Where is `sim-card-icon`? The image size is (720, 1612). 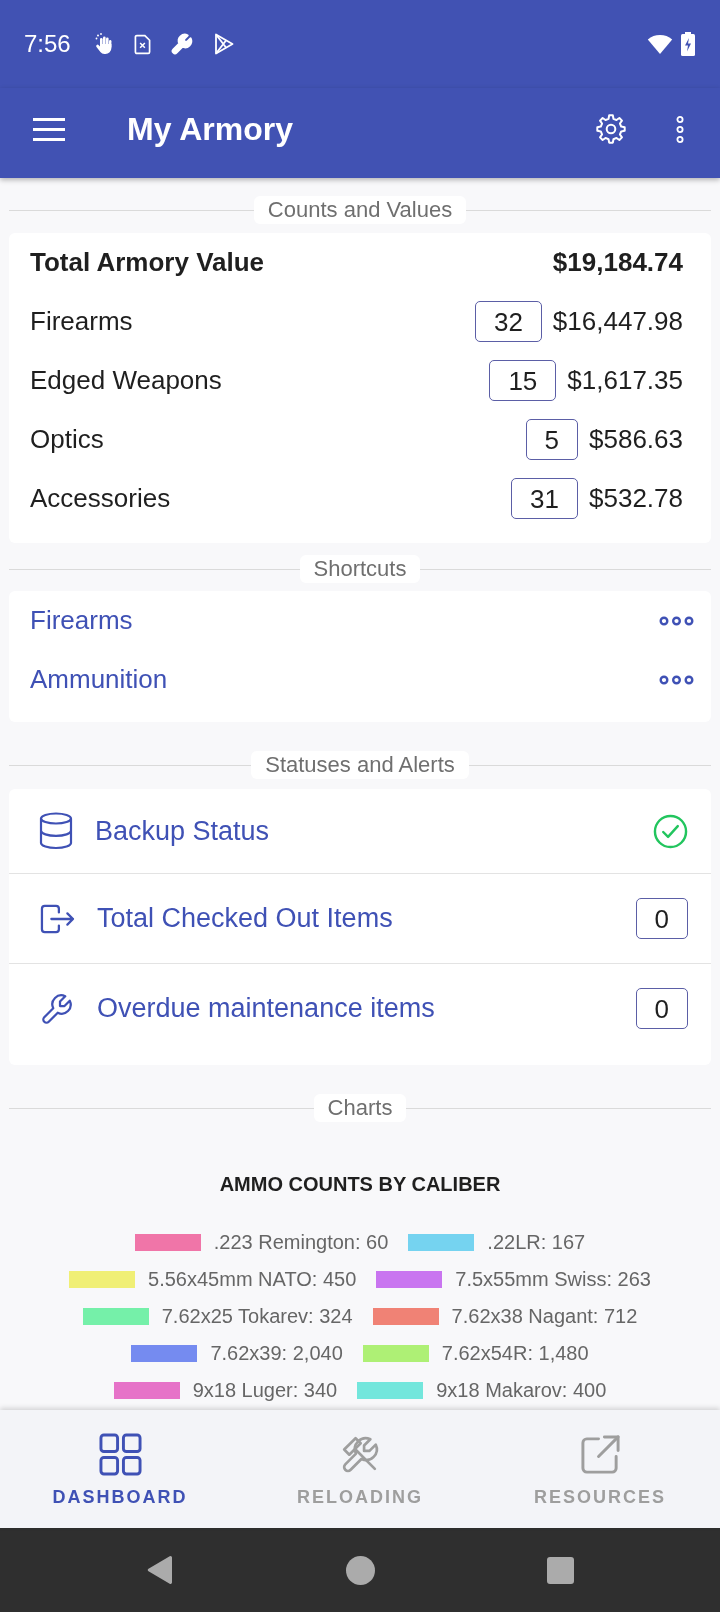
sim-card-icon is located at coordinates (142, 44).